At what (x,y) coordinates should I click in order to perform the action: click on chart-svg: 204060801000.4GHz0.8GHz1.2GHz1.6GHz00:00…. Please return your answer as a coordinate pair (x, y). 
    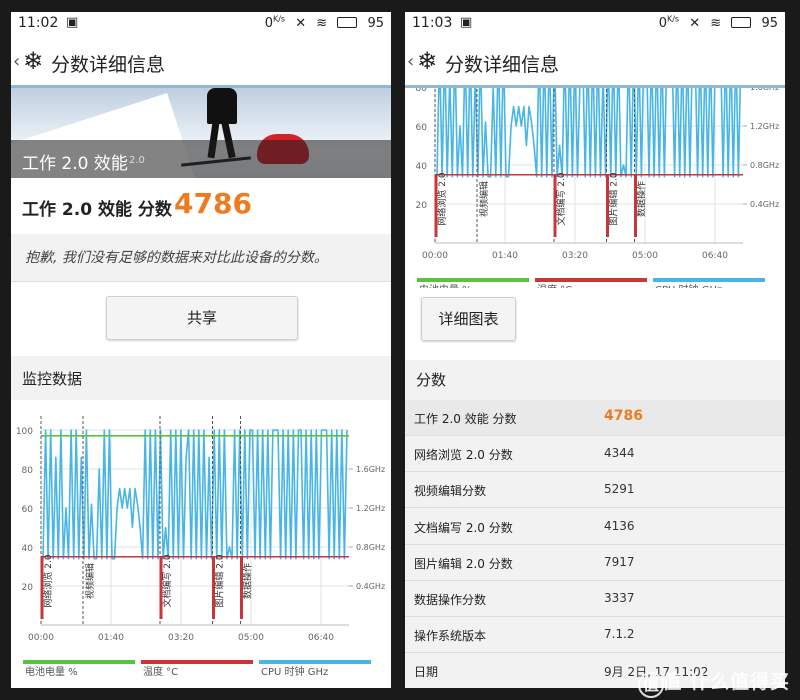
    Looking at the image, I should click on (597, 188).